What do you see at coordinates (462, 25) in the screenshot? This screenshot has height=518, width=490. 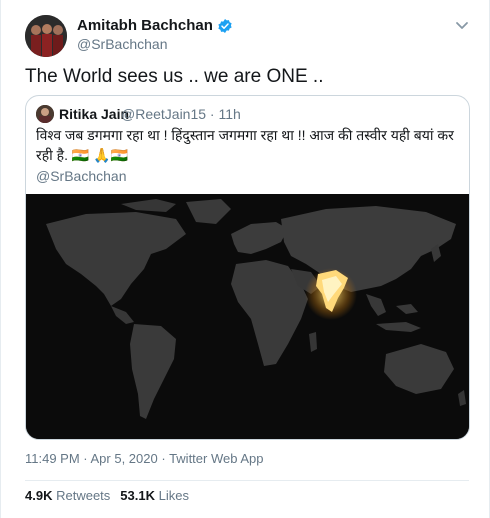 I see `chevron-down-icon` at bounding box center [462, 25].